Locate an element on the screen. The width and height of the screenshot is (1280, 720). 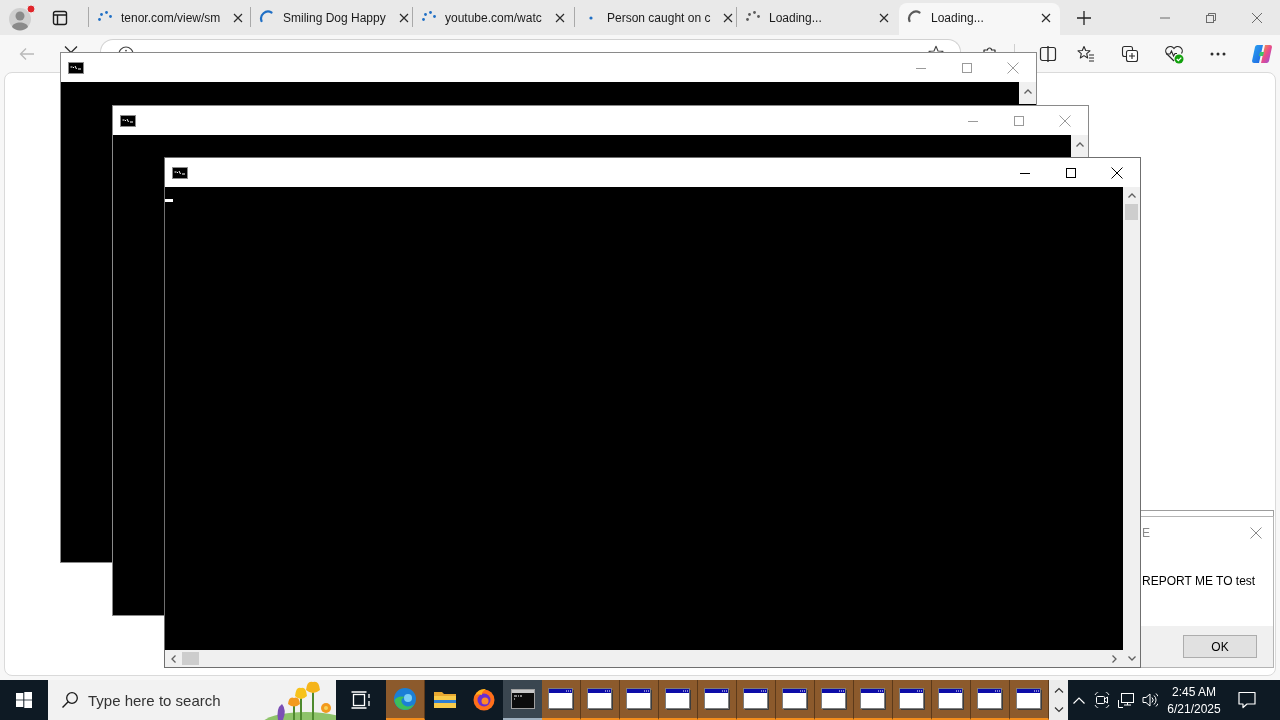
folder-icon is located at coordinates (444, 699).